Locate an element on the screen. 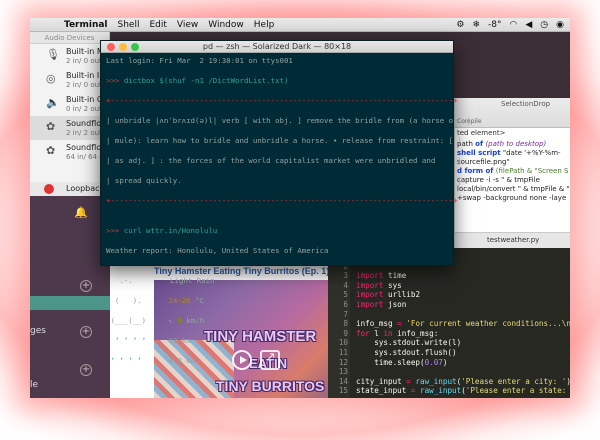 This screenshot has width=600, height=440. command: dictbox $(shuf -n1 /DictWordList.txt) is located at coordinates (206, 80).